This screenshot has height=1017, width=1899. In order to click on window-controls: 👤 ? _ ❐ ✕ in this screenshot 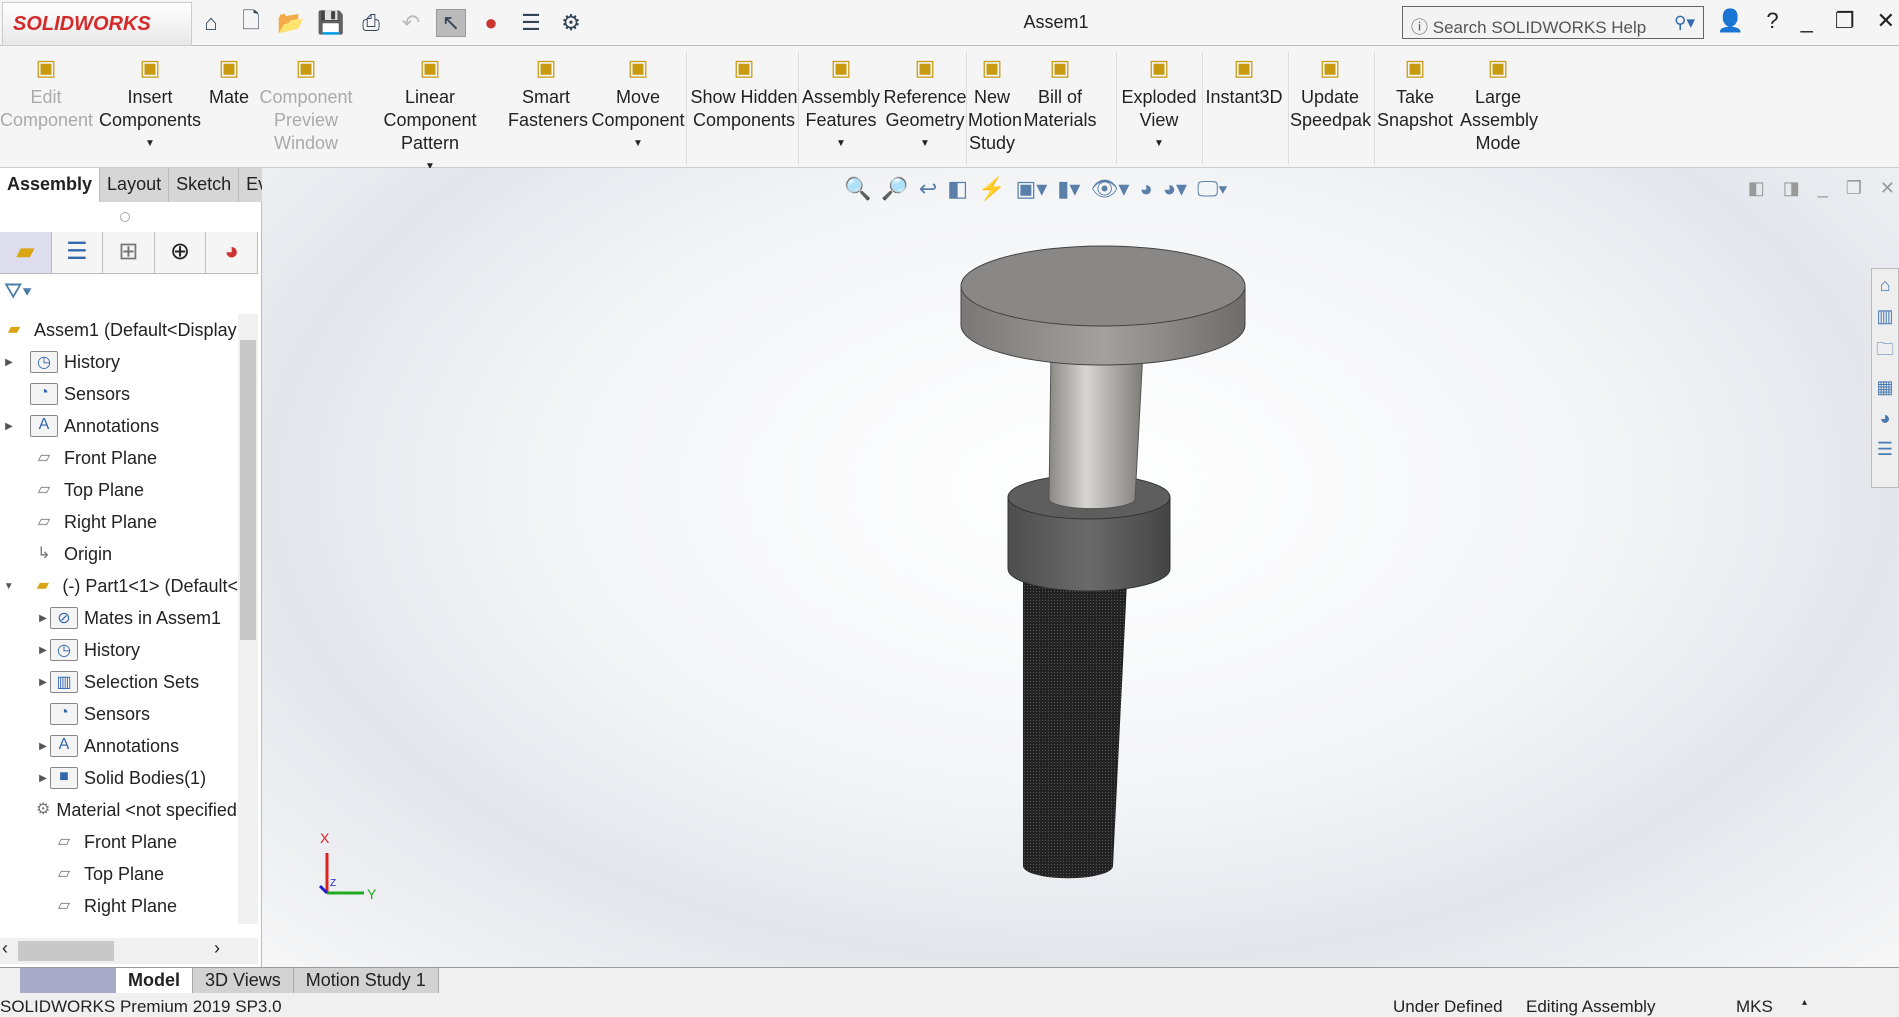, I will do `click(1806, 21)`.